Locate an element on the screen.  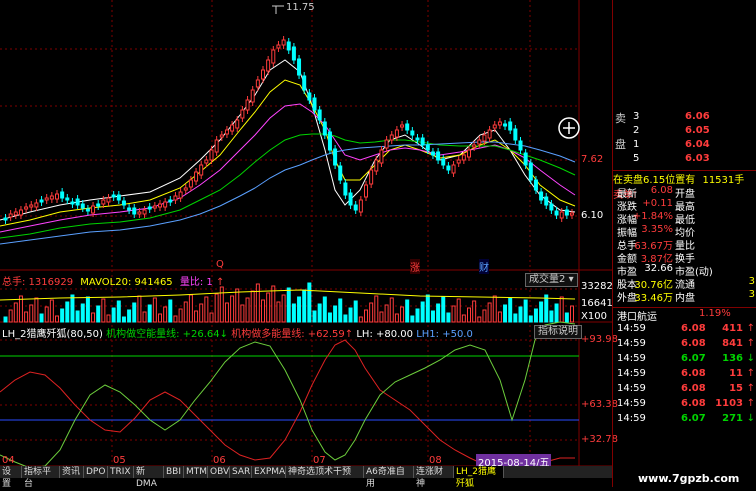
tick-price: 6.08 is located at coordinates (693, 328).